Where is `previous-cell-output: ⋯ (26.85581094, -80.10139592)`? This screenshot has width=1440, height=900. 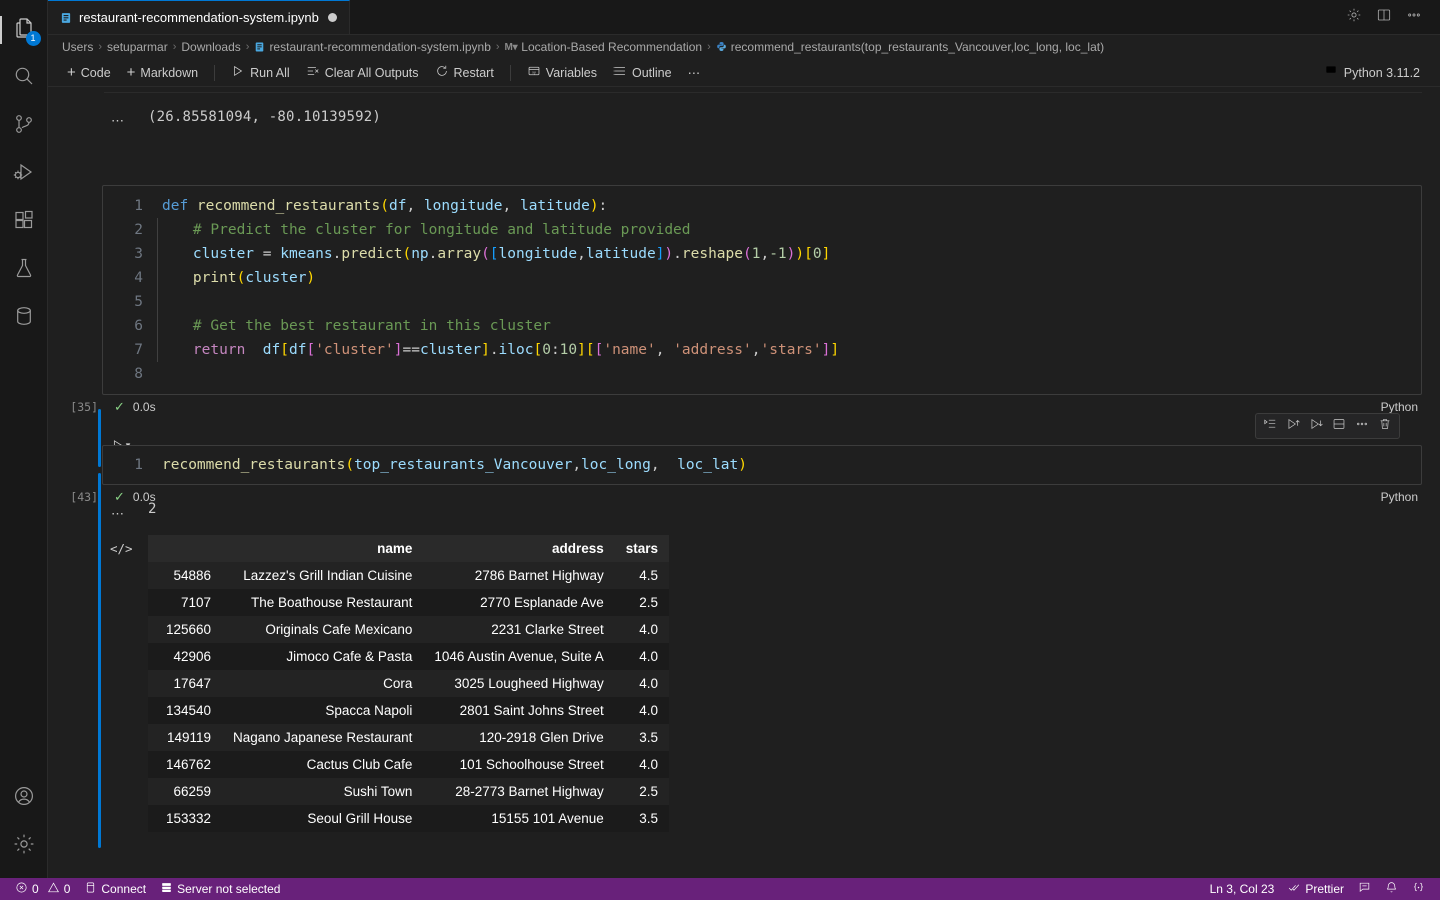
previous-cell-output: ⋯ (26.85581094, -80.10139592) is located at coordinates (744, 118).